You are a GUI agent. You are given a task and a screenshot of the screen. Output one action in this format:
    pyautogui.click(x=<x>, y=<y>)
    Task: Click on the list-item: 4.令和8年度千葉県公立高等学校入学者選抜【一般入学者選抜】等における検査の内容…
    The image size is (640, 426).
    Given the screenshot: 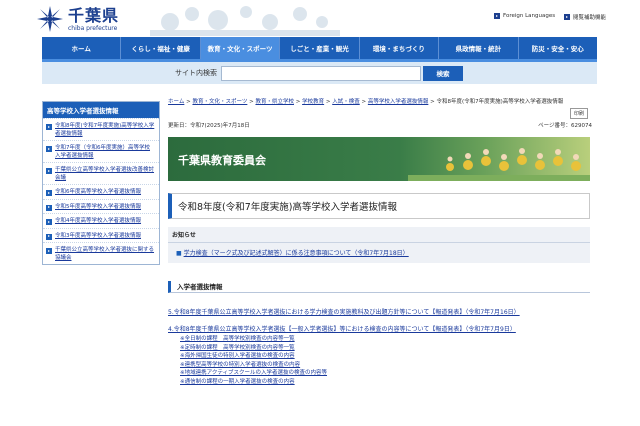 What is the action you would take?
    pyautogui.click(x=383, y=355)
    